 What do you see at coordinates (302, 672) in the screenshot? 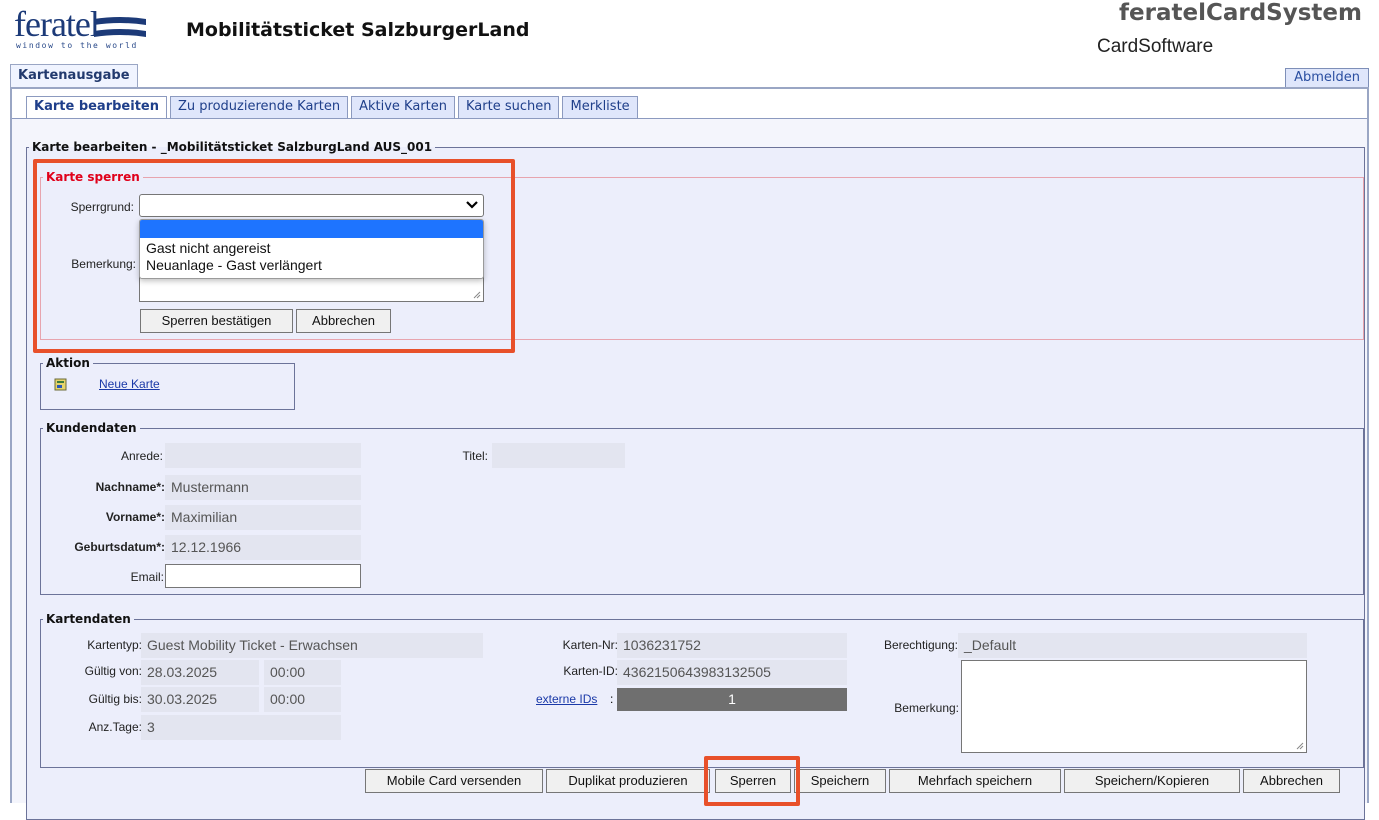
I see `gueltig-von-time: 00:00` at bounding box center [302, 672].